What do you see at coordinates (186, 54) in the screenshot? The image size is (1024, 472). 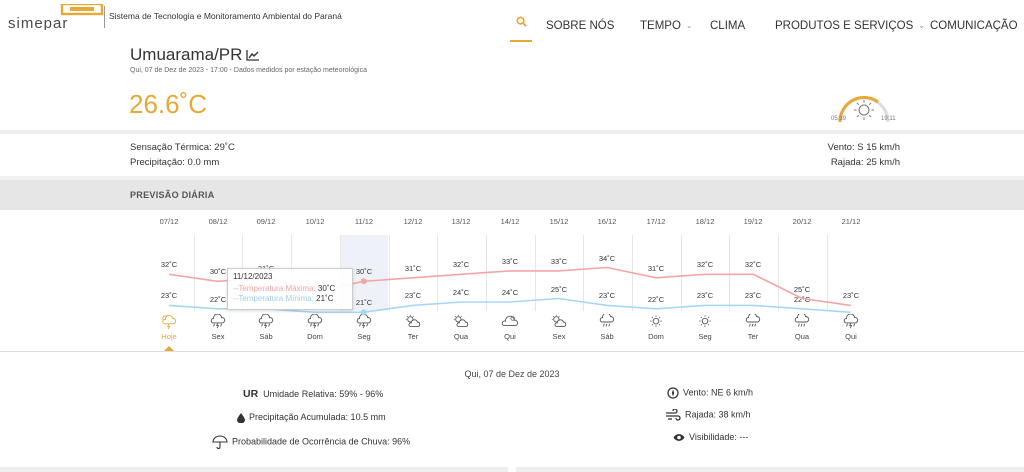 I see `city-name: Umuarama/PR` at bounding box center [186, 54].